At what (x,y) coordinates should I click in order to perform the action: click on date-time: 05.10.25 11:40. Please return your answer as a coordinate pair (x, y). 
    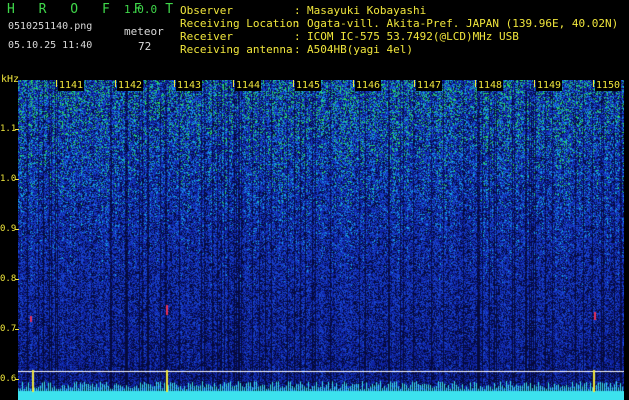
    Looking at the image, I should click on (50, 45).